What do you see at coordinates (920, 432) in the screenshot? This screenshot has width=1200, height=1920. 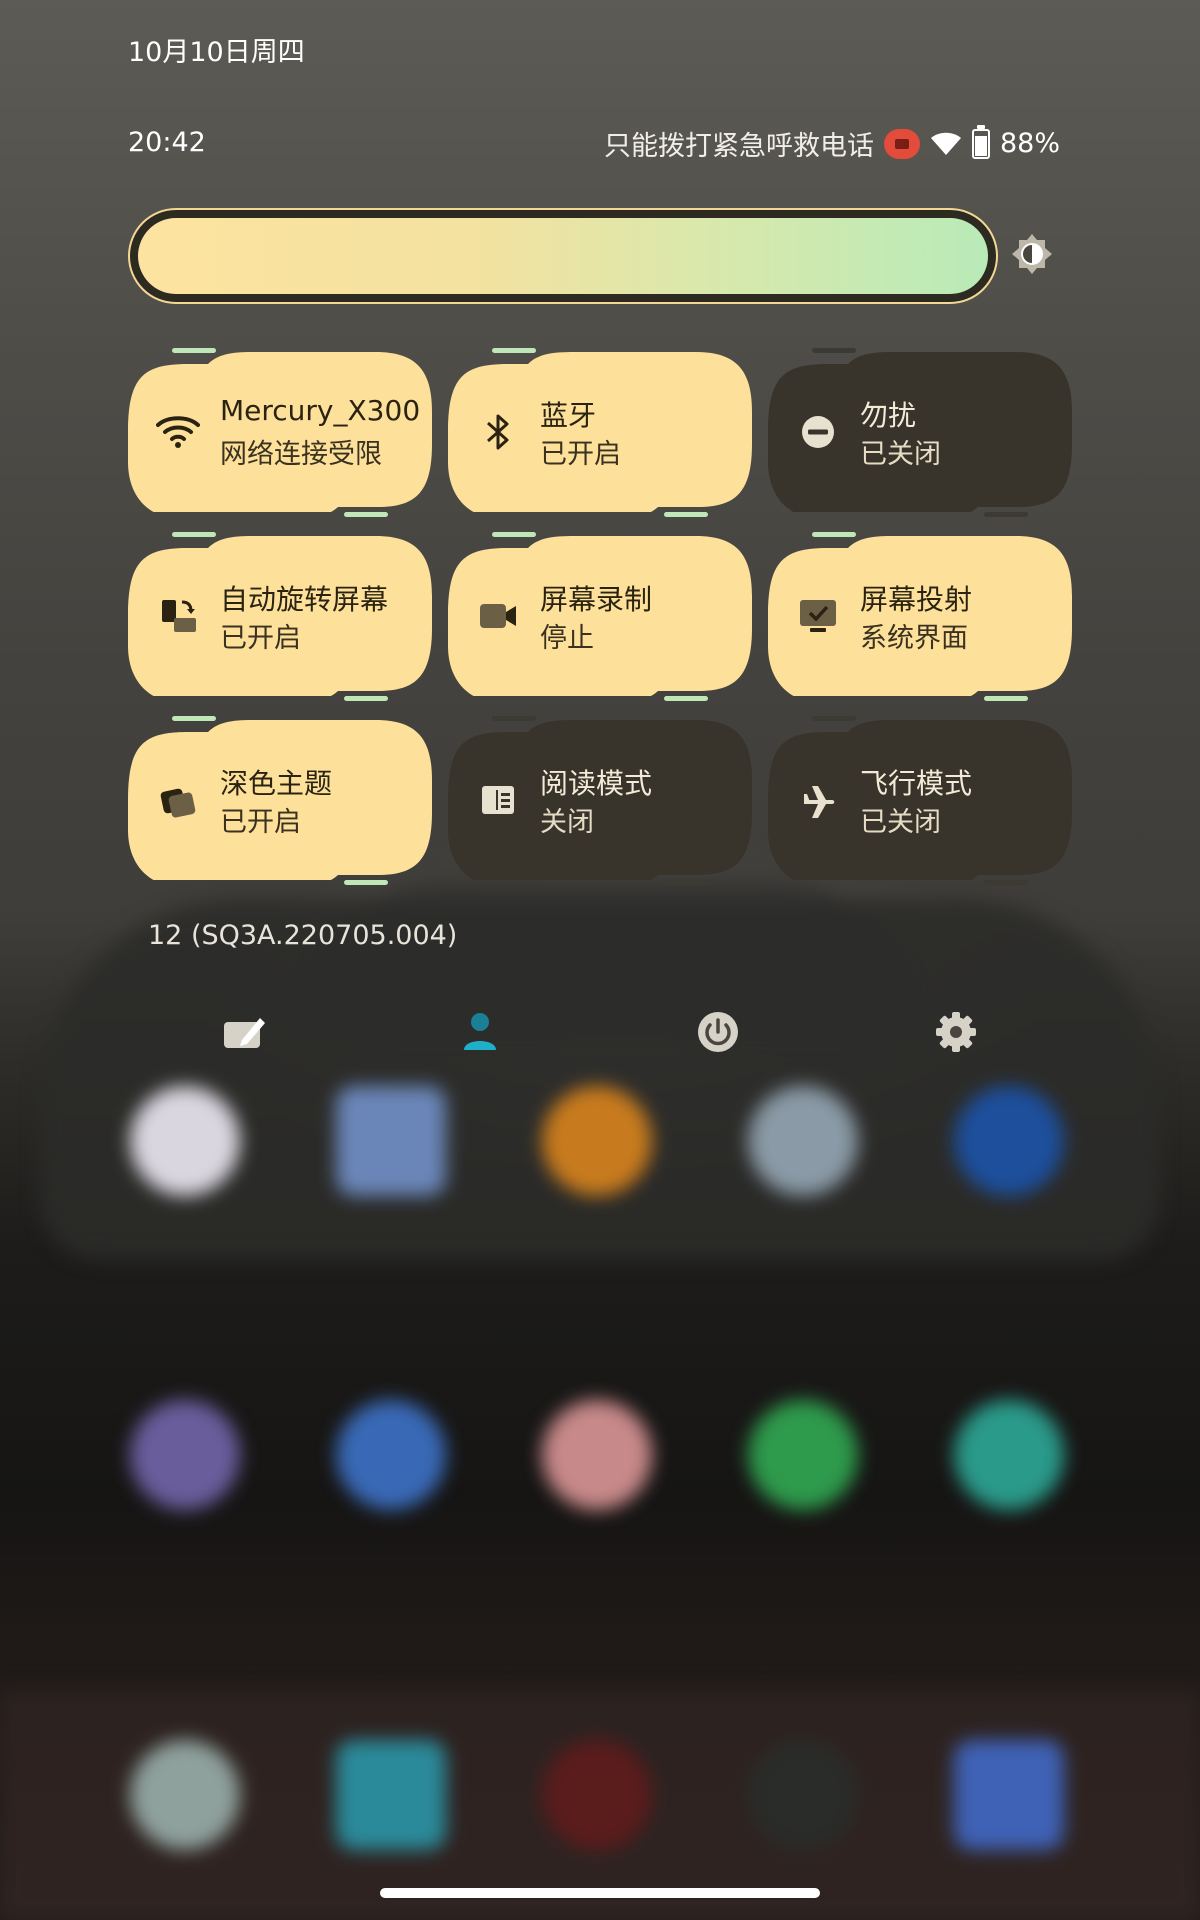 I see `tile-dnd: 勿扰 已关闭` at bounding box center [920, 432].